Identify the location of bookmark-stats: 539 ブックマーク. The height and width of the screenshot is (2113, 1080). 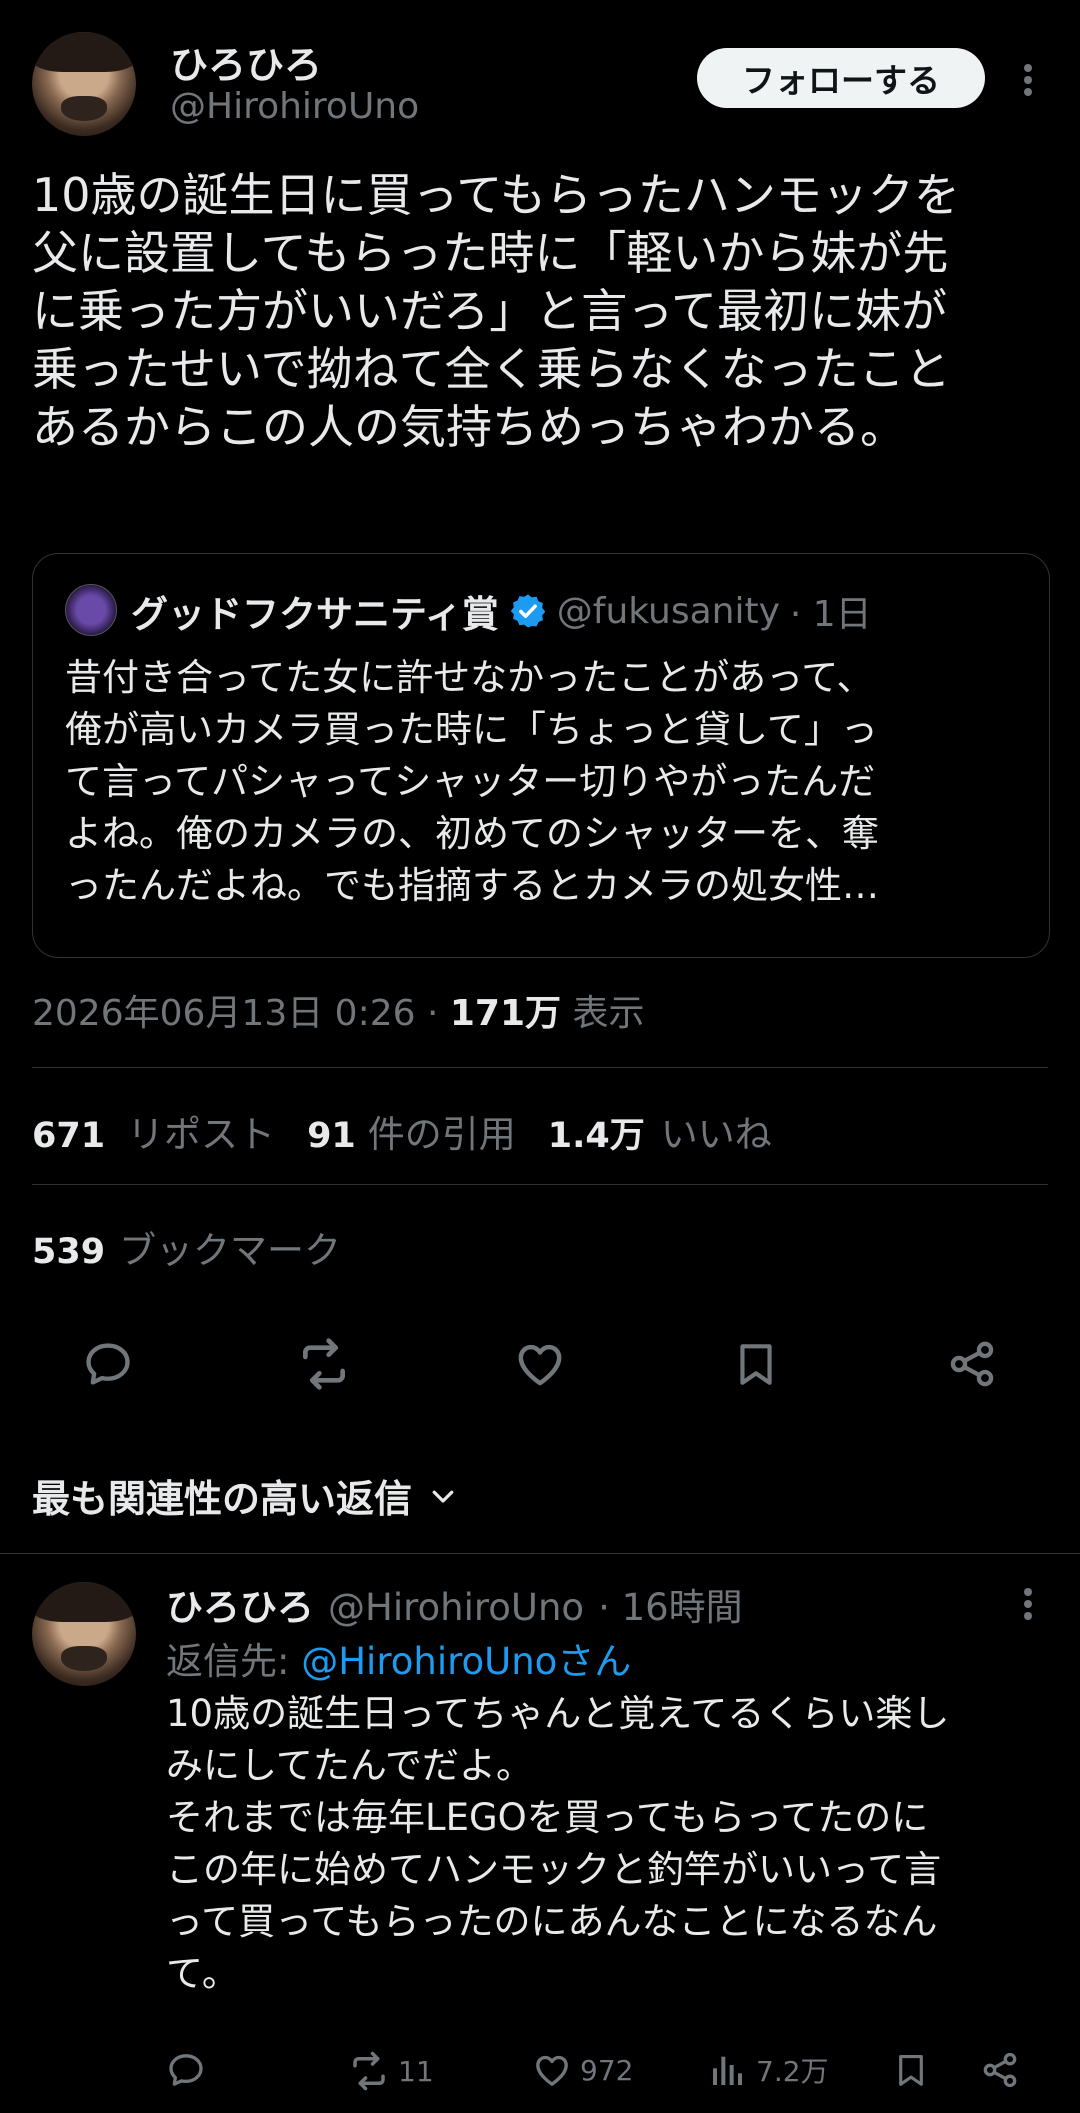
(186, 1247).